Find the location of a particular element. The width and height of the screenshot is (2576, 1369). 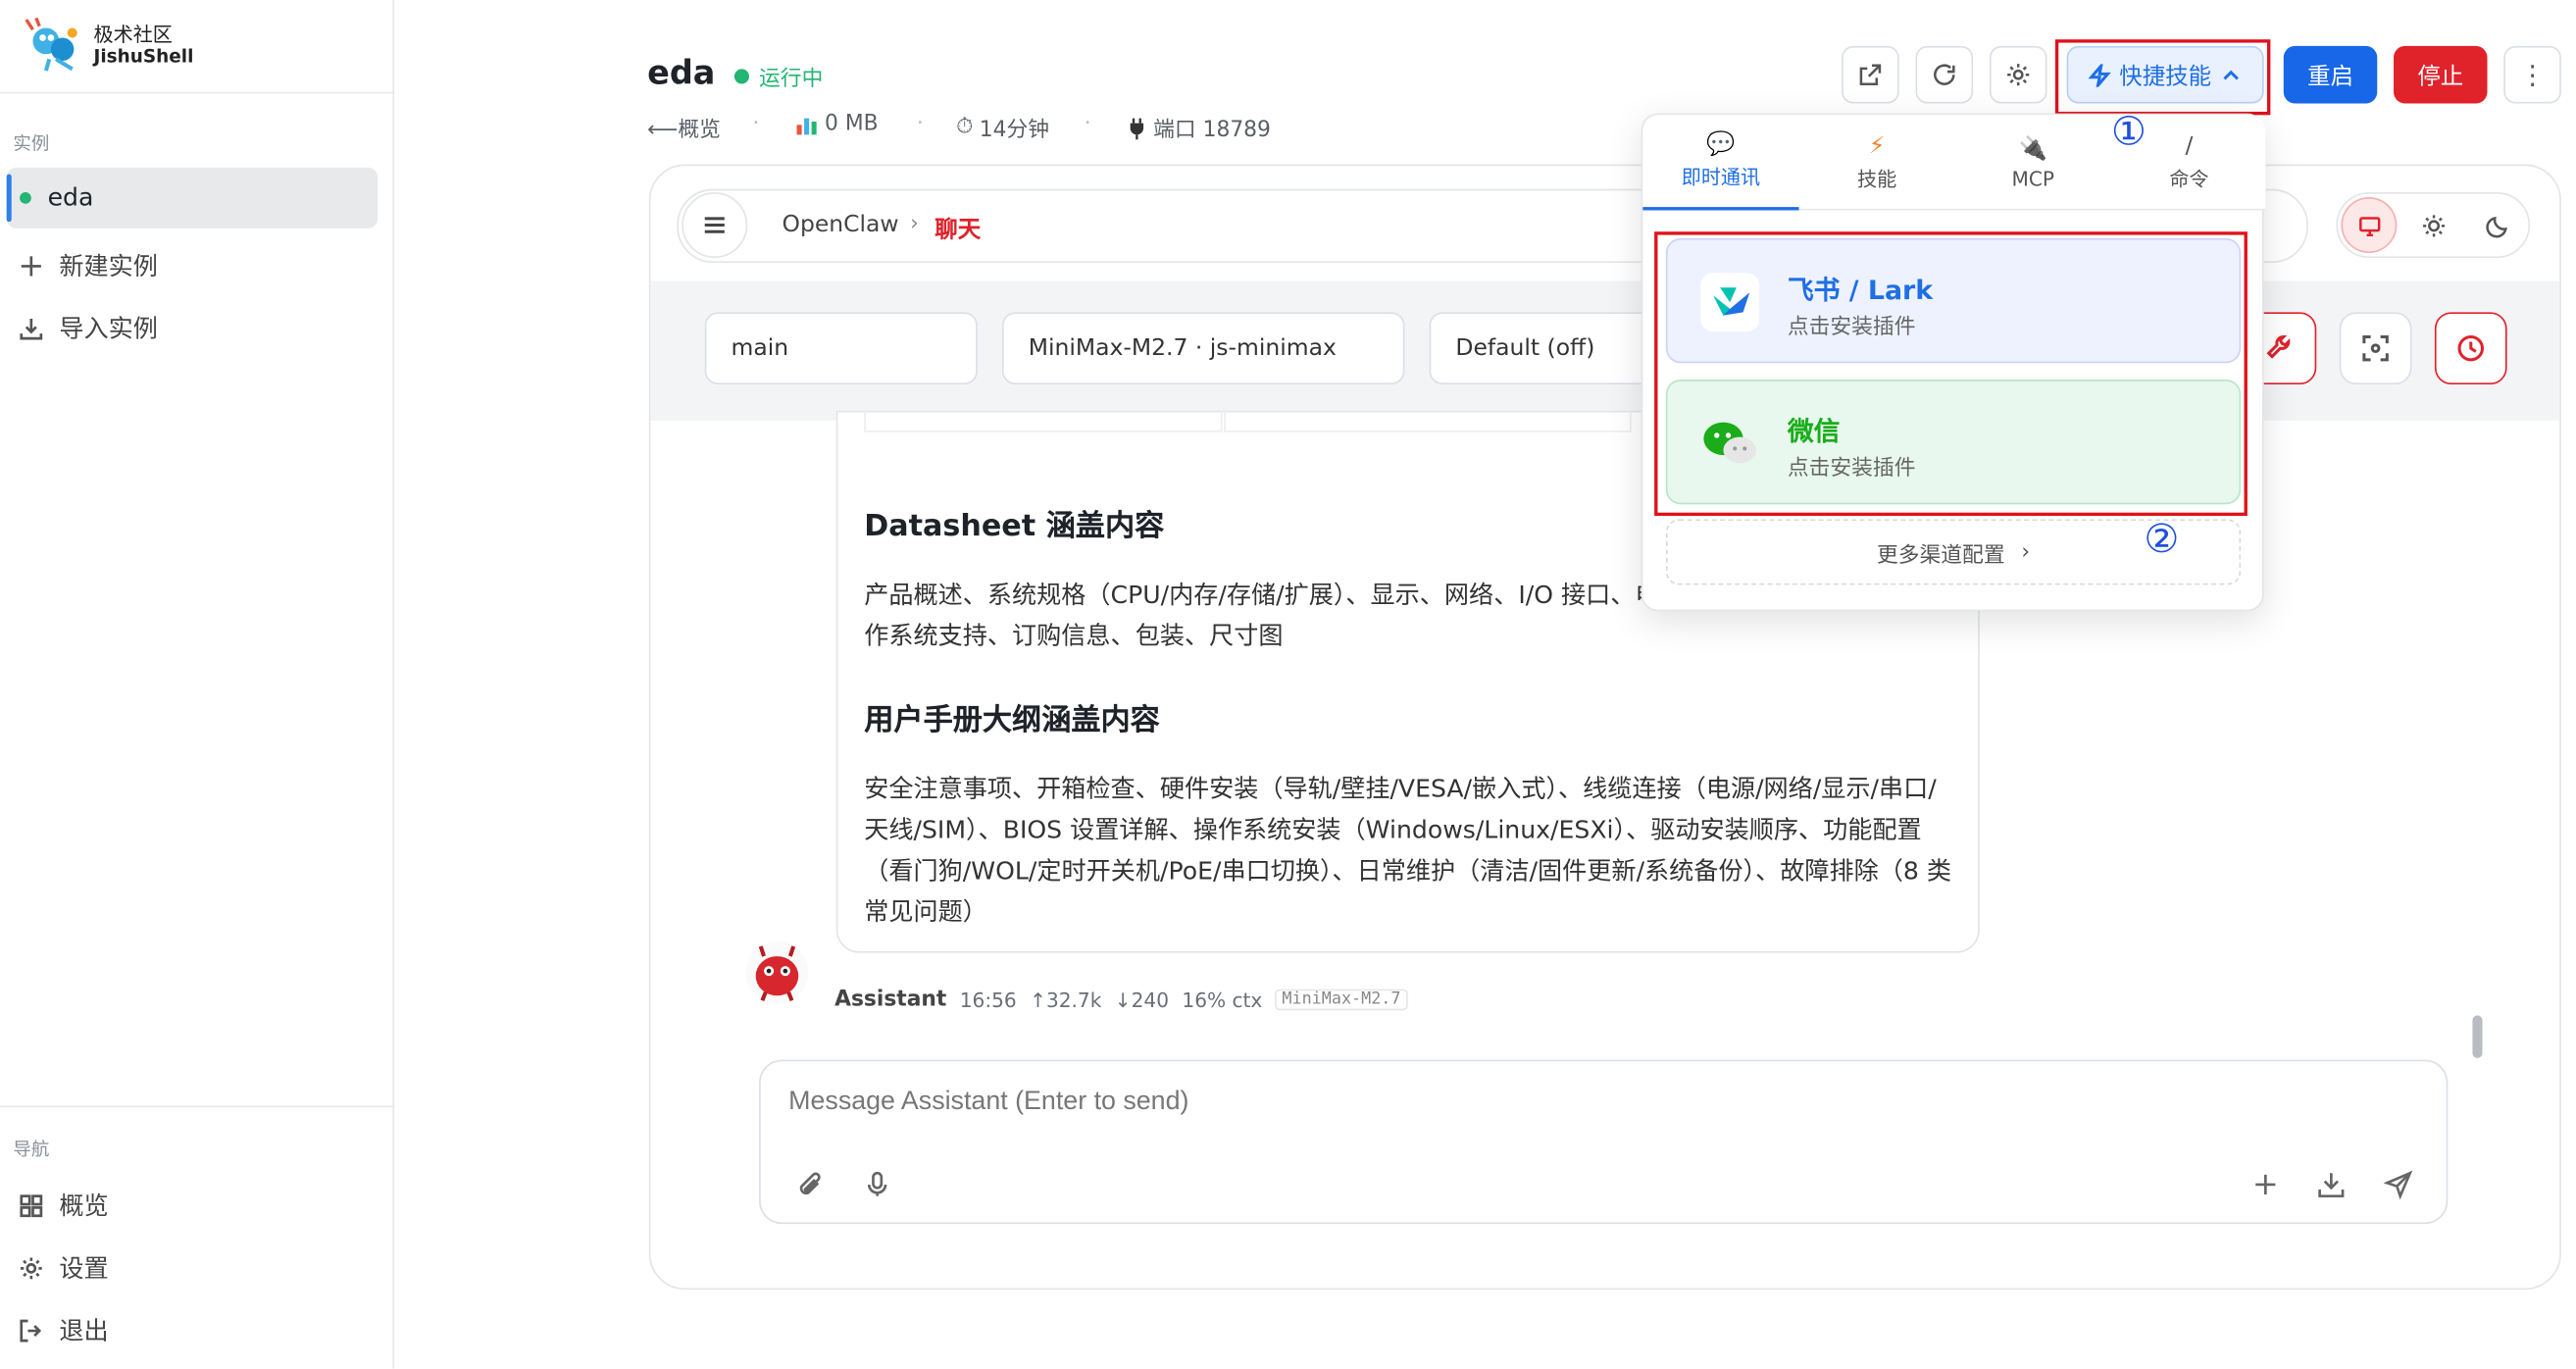

active-indicator is located at coordinates (9, 198).